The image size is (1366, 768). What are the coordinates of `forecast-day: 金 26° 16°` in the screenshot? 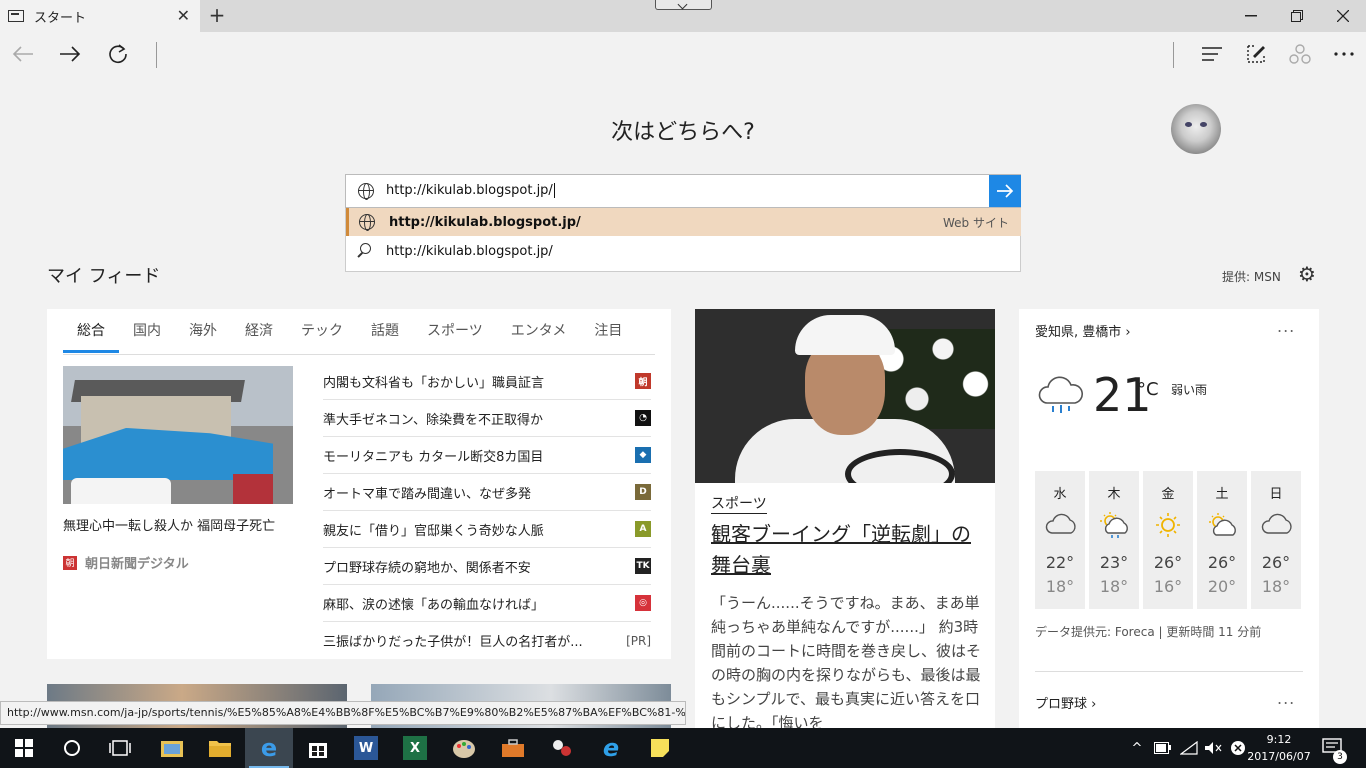 It's located at (1168, 540).